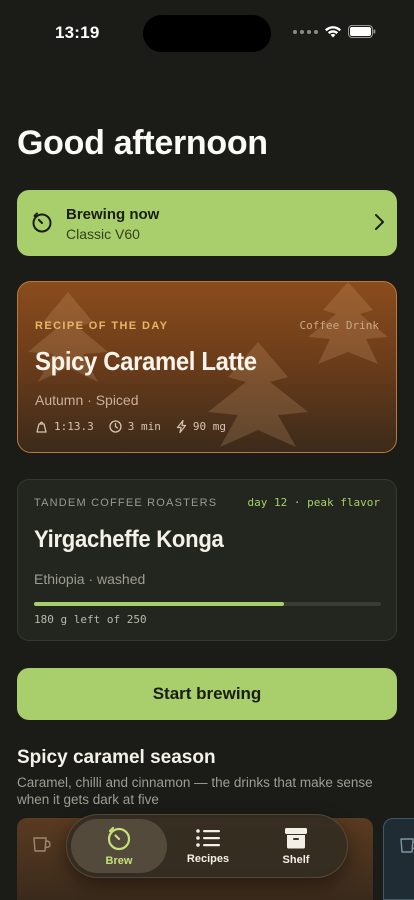 The image size is (414, 900). I want to click on page-title: Good afternoon, so click(142, 143).